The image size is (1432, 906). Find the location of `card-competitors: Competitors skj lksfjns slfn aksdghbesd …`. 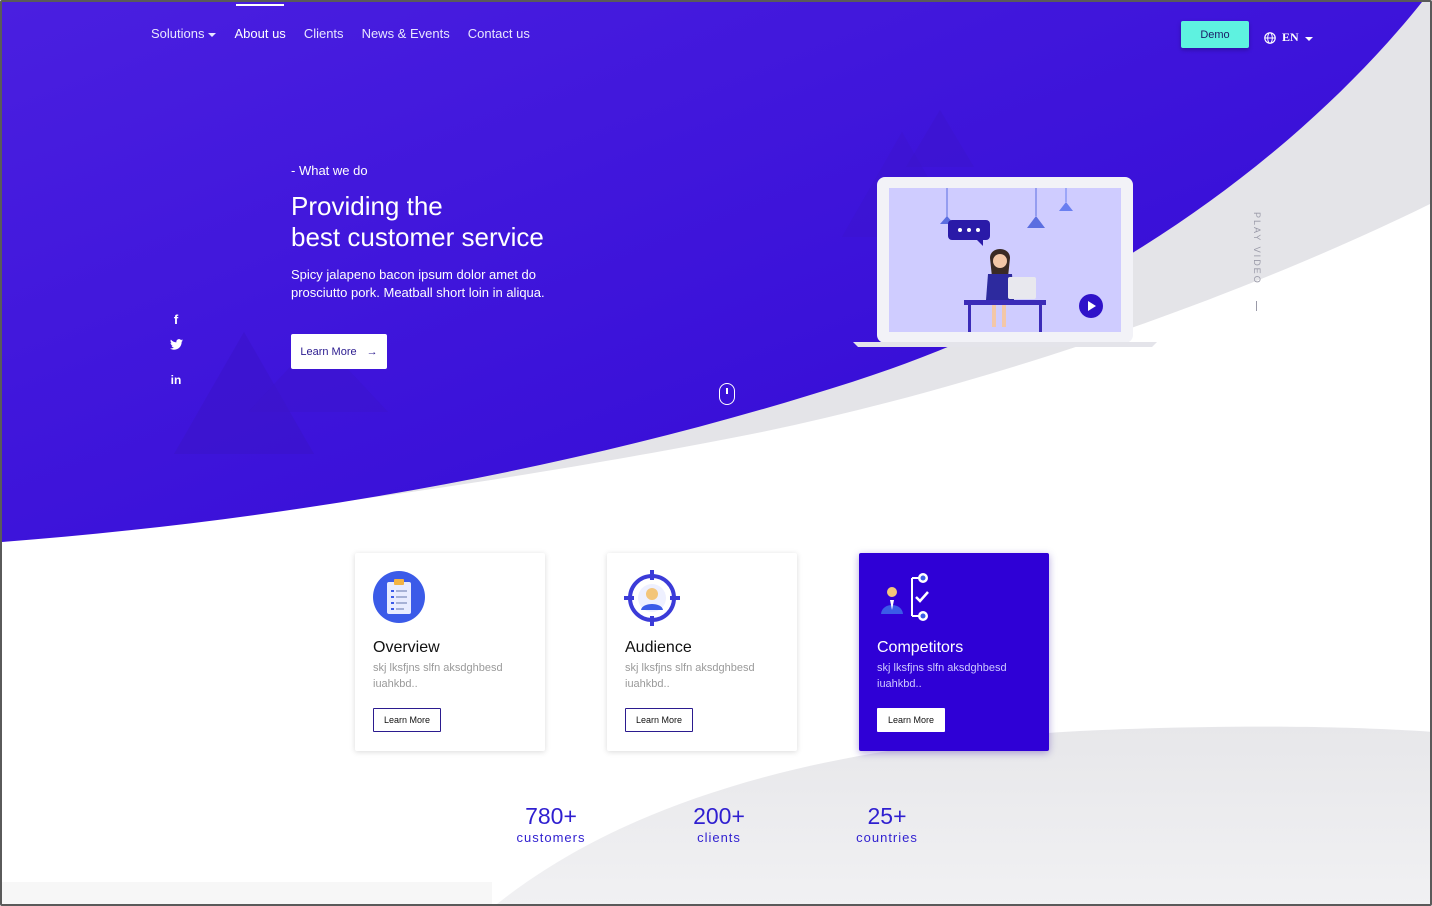

card-competitors: Competitors skj lksfjns slfn aksdghbesd … is located at coordinates (954, 652).